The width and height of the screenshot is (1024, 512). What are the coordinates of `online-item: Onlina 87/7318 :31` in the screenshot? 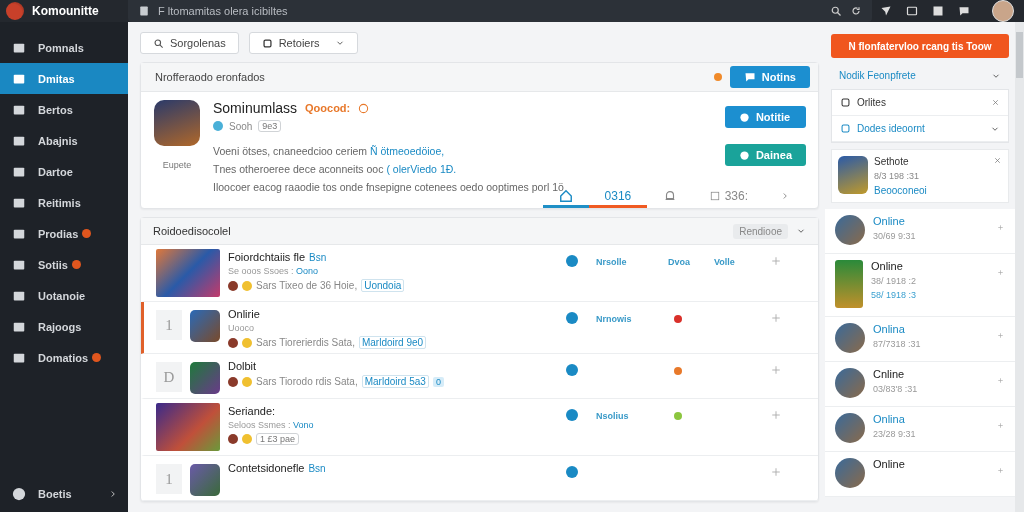 It's located at (920, 339).